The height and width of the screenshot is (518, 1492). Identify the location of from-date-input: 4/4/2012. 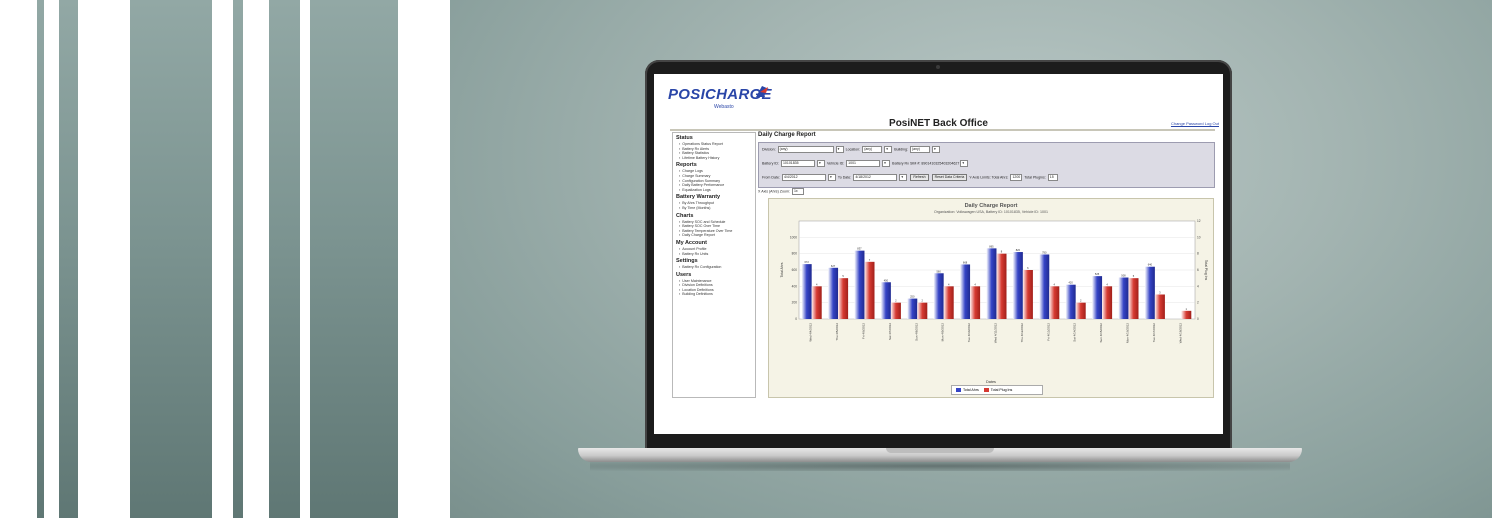
(803, 177).